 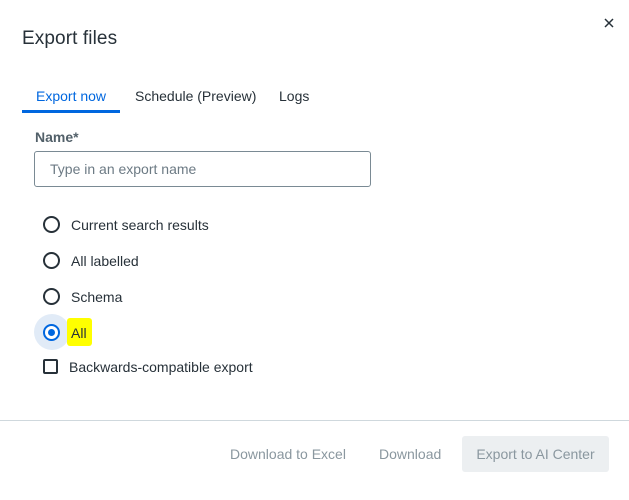 What do you see at coordinates (79, 333) in the screenshot?
I see `radio-label: All` at bounding box center [79, 333].